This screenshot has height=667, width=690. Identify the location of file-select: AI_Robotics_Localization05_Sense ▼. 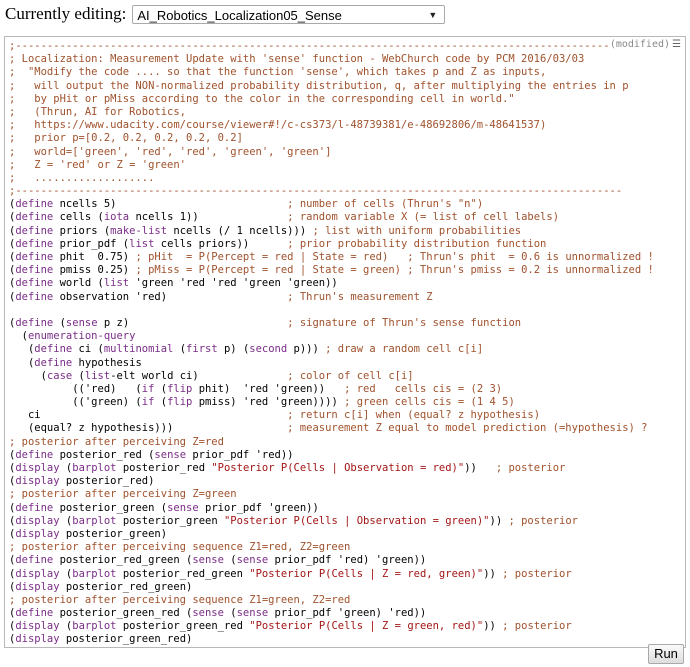
(289, 14).